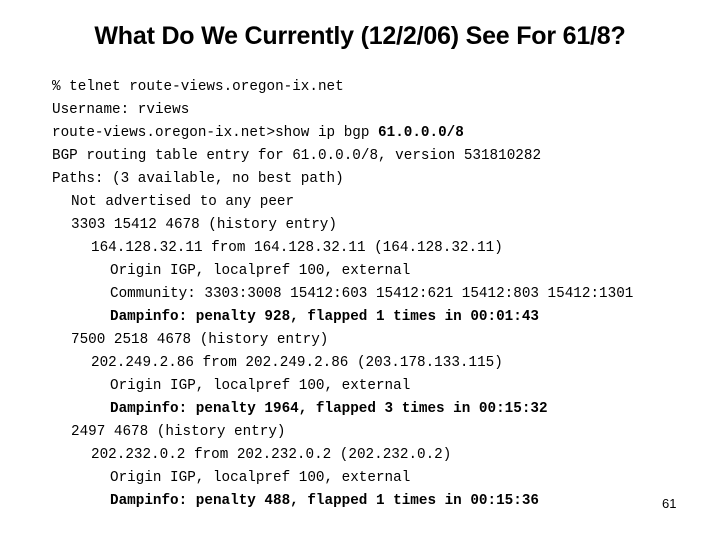  I want to click on not-advertised-line: Not advertised to any peer, so click(183, 202).